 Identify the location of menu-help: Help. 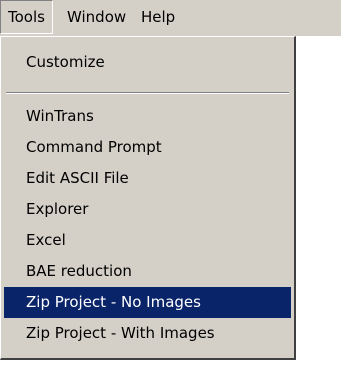
(158, 17).